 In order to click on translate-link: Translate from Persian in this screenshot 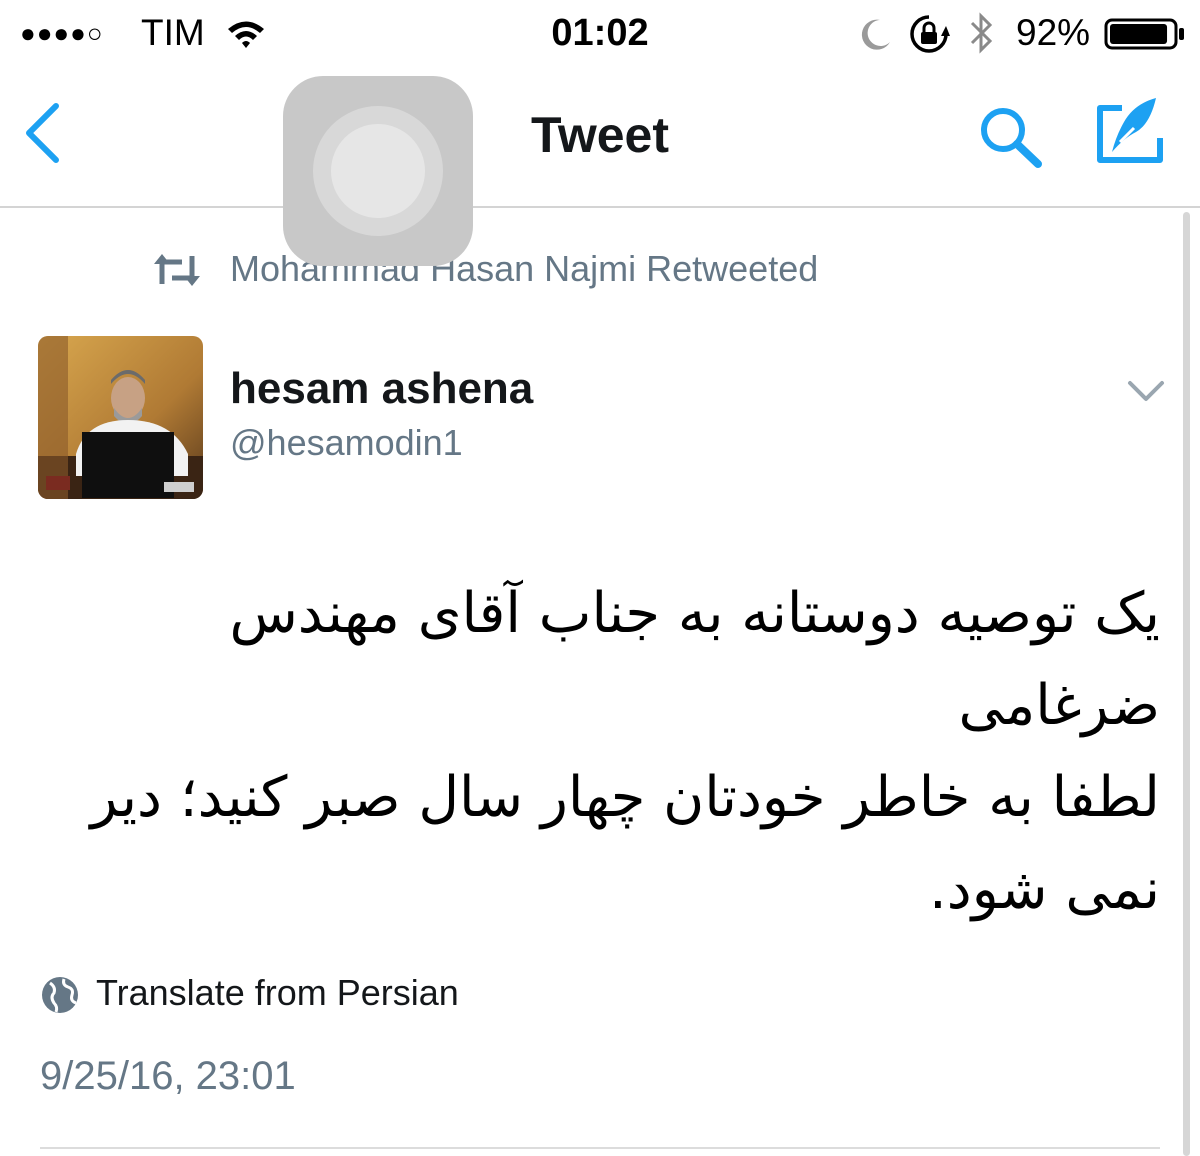, I will do `click(277, 993)`.